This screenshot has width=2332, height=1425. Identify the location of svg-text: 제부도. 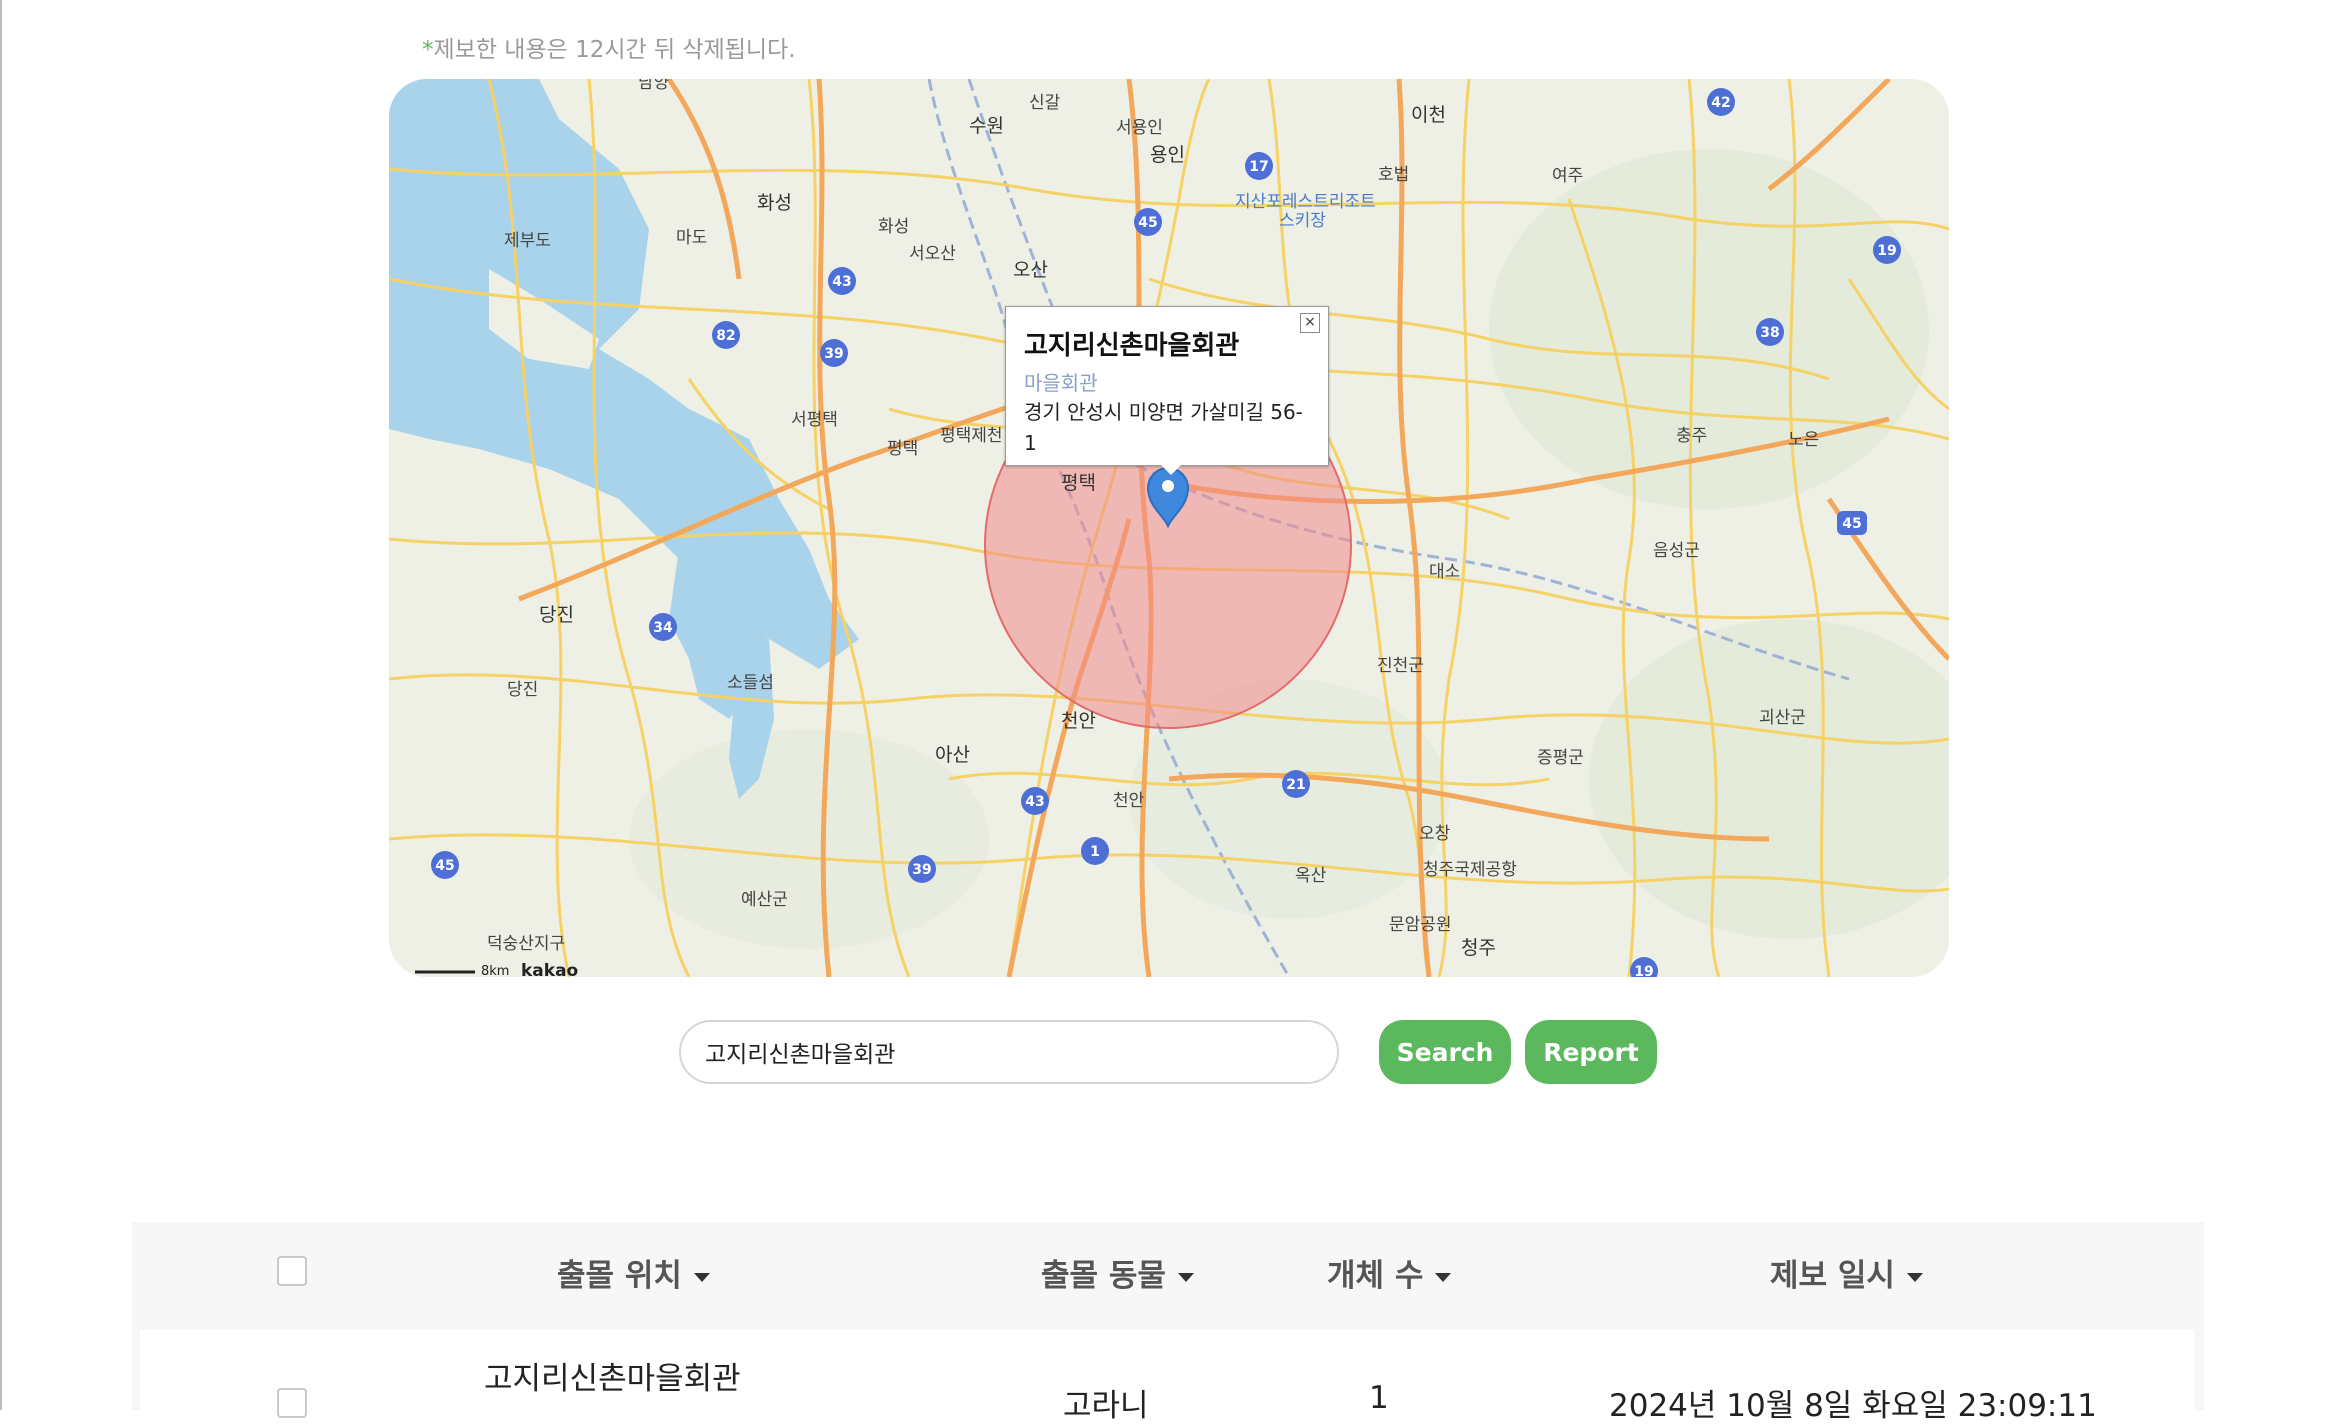
(527, 241).